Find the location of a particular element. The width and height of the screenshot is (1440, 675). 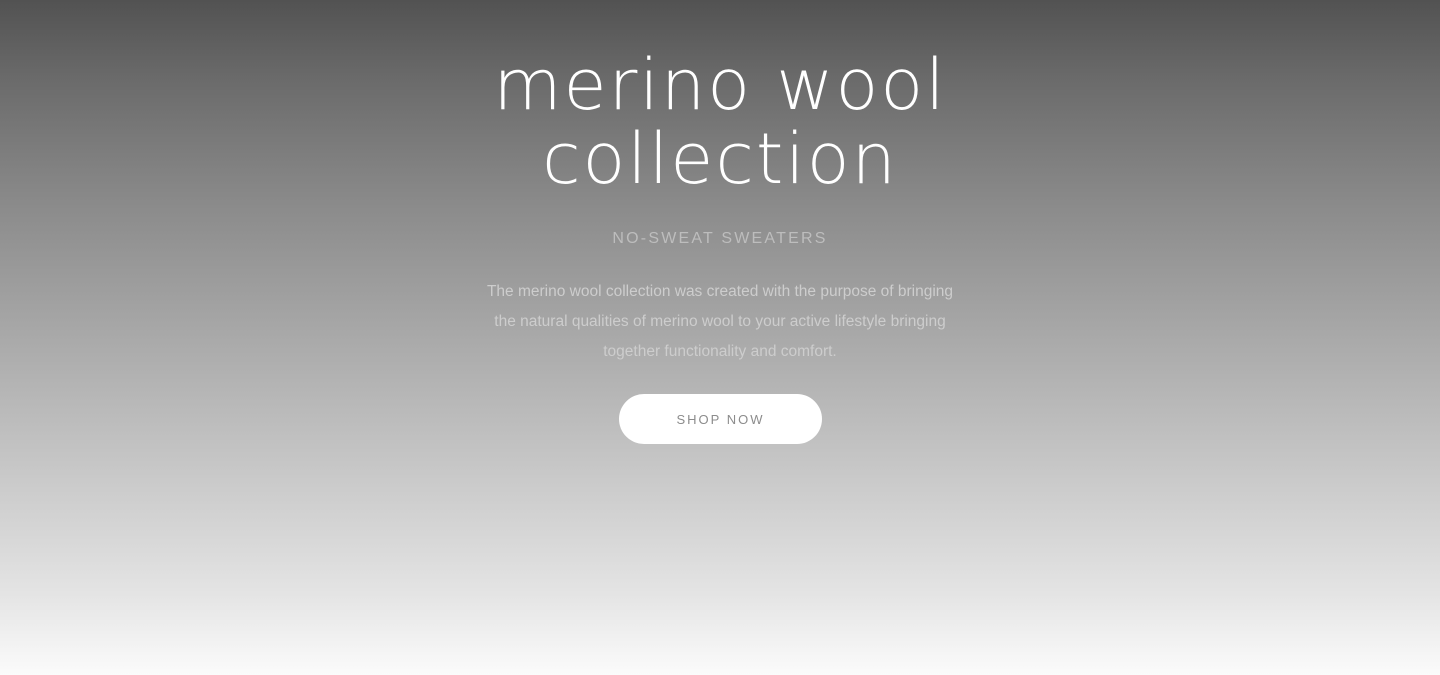

hero-title-line-1: merino wool is located at coordinates (720, 85).